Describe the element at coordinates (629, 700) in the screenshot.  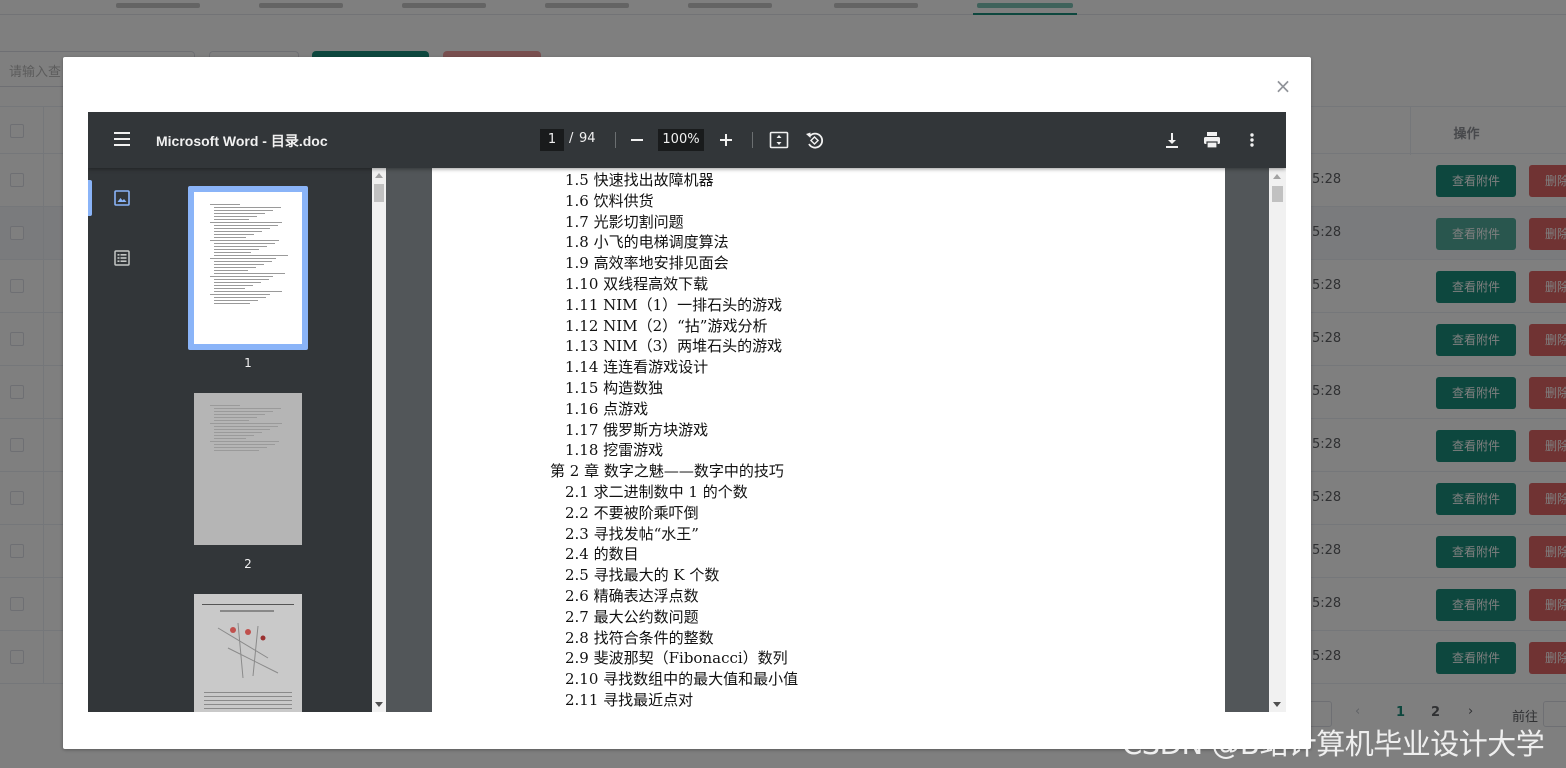
I see `toc-entry: 2.11 寻找最近点对` at that location.